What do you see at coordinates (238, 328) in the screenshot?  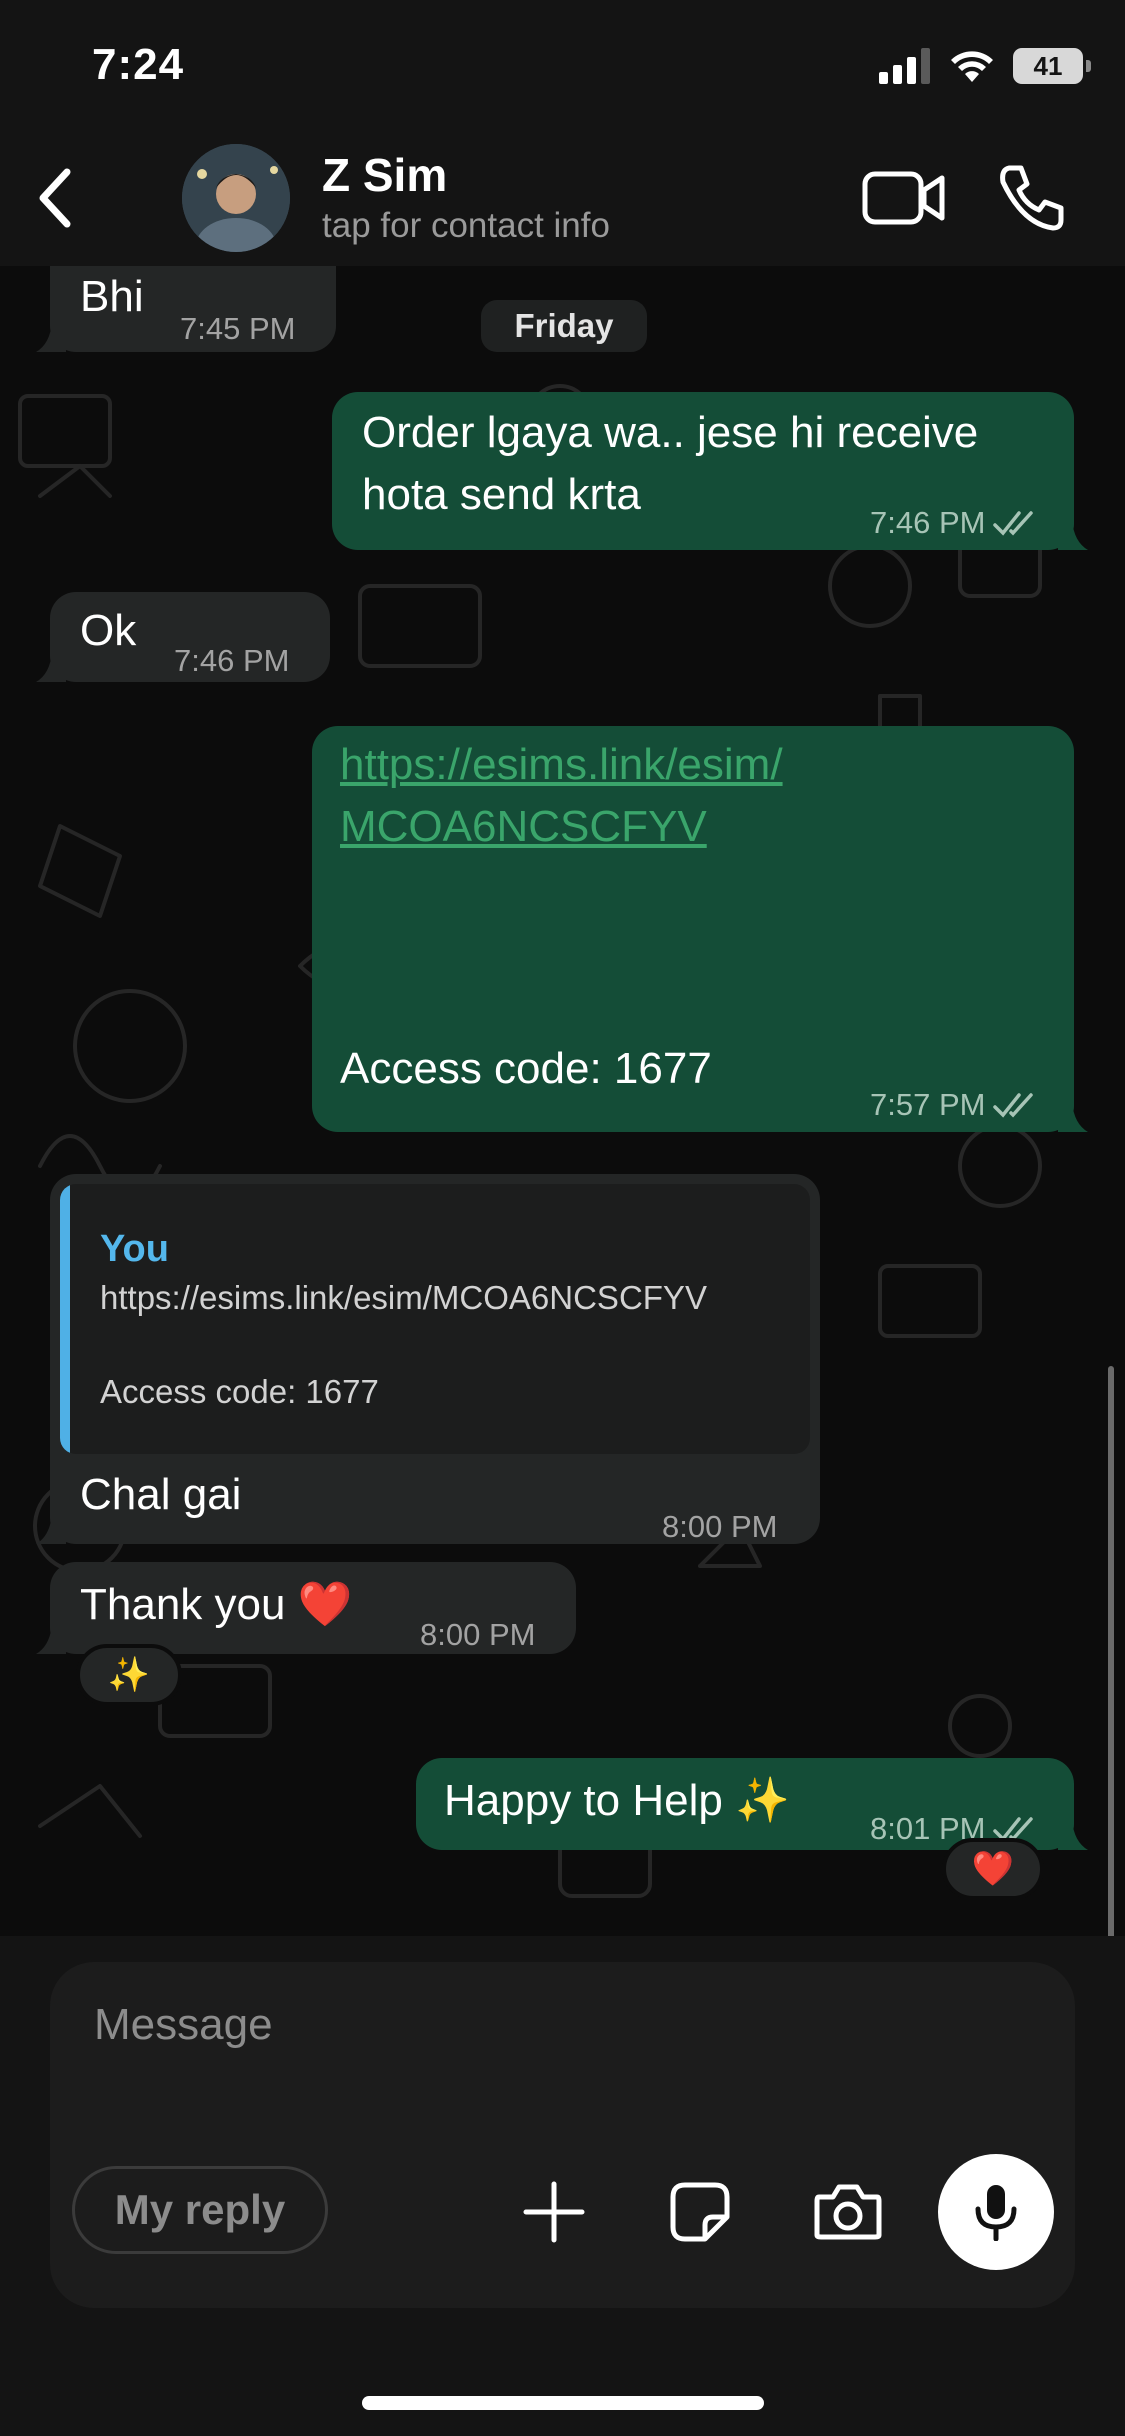 I see `message-time: 7:45 PM` at bounding box center [238, 328].